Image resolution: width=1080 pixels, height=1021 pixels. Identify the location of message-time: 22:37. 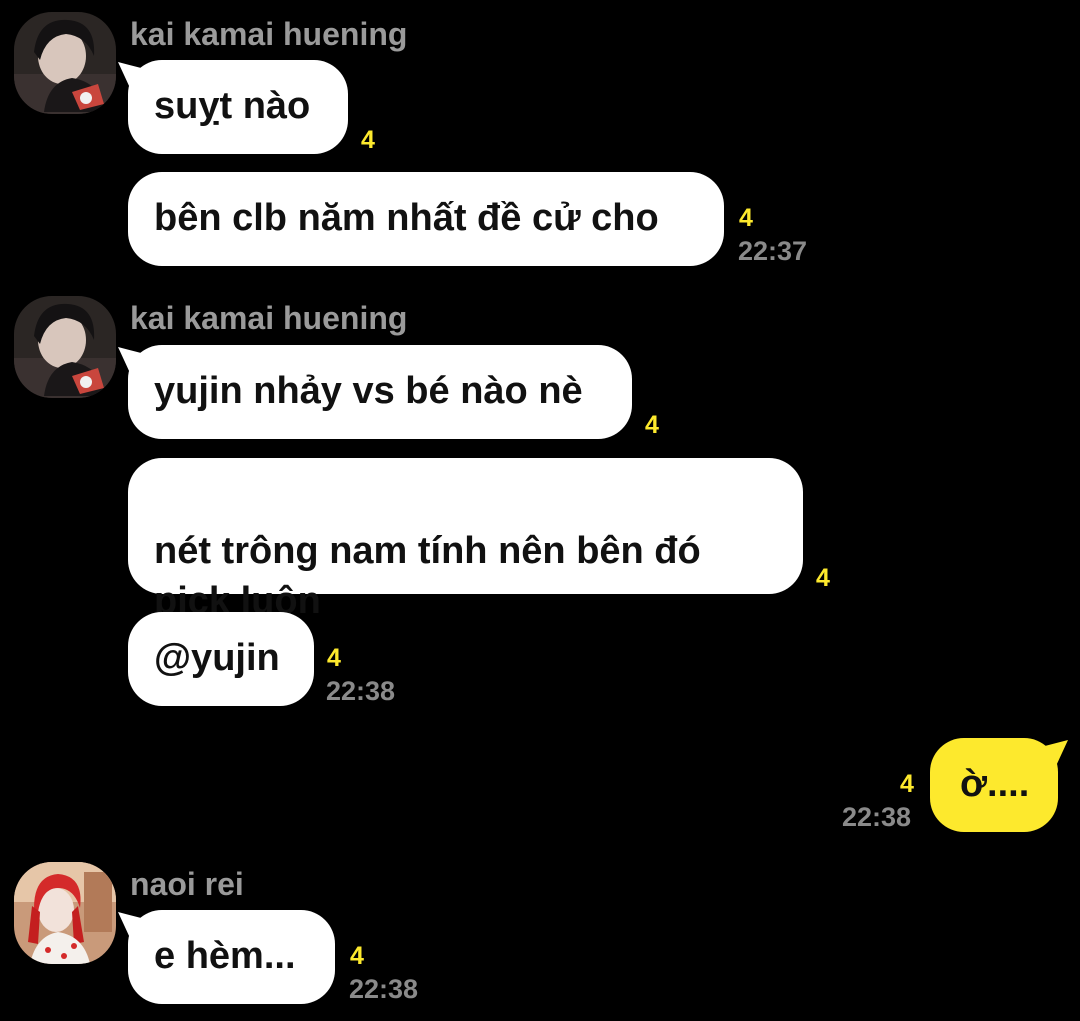
(773, 251).